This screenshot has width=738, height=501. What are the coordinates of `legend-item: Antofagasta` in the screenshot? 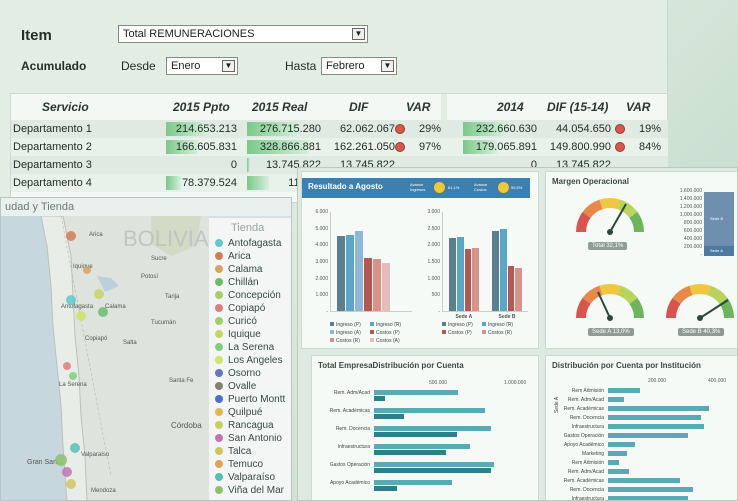 It's located at (248, 243).